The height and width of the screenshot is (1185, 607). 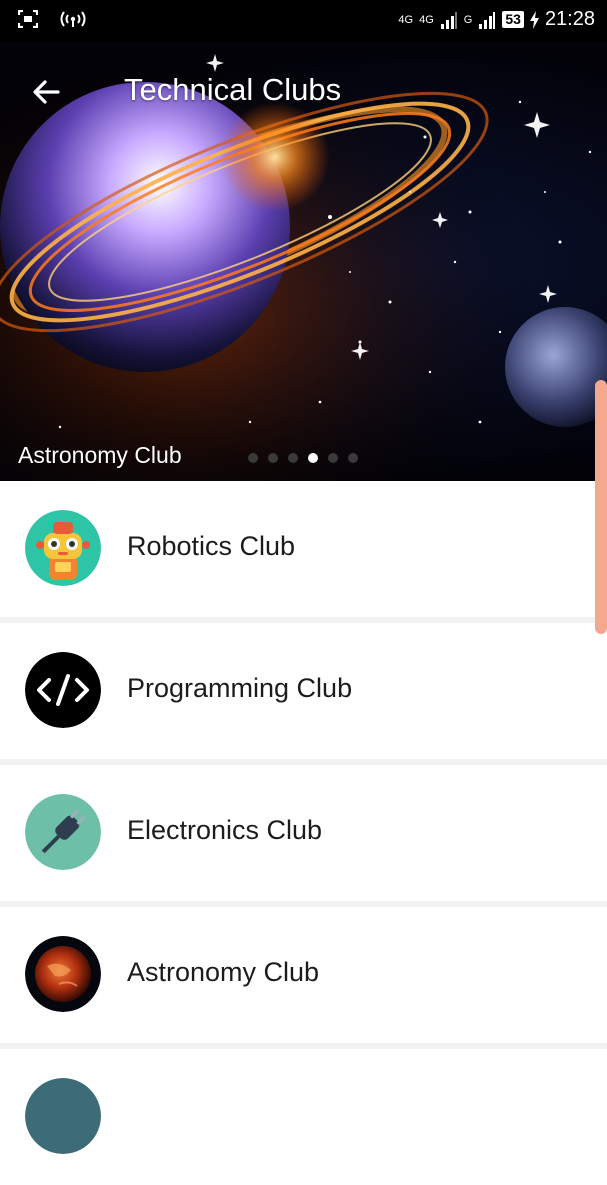 I want to click on battery-level: 53, so click(x=513, y=19).